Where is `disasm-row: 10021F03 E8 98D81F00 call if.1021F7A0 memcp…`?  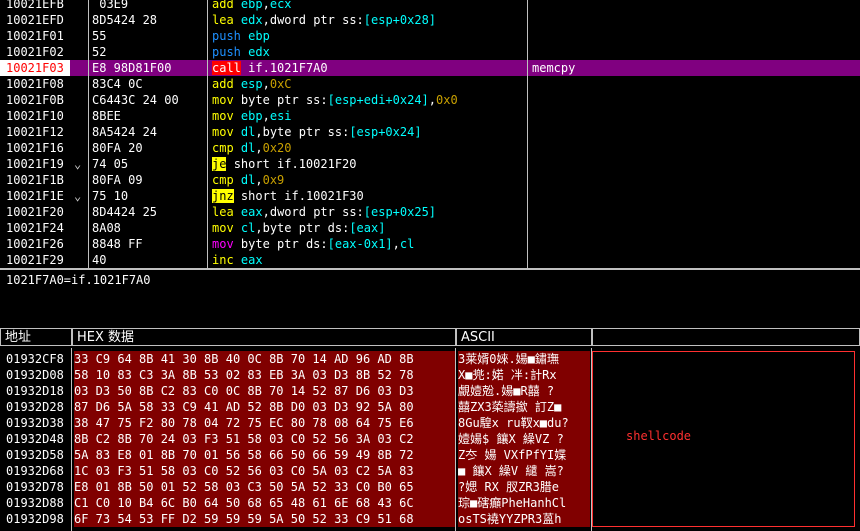
disasm-row: 10021F03 E8 98D81F00 call if.1021F7A0 memcp… is located at coordinates (430, 68).